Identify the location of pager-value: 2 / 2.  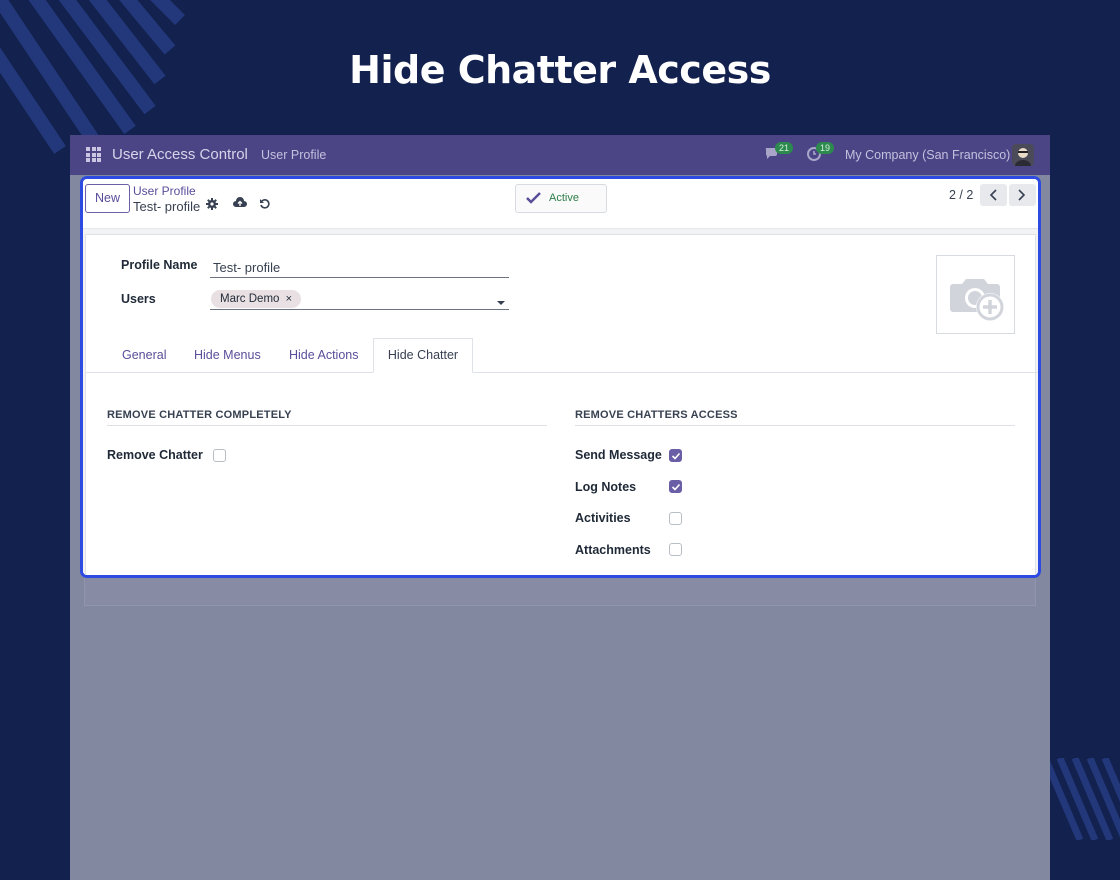
(961, 195).